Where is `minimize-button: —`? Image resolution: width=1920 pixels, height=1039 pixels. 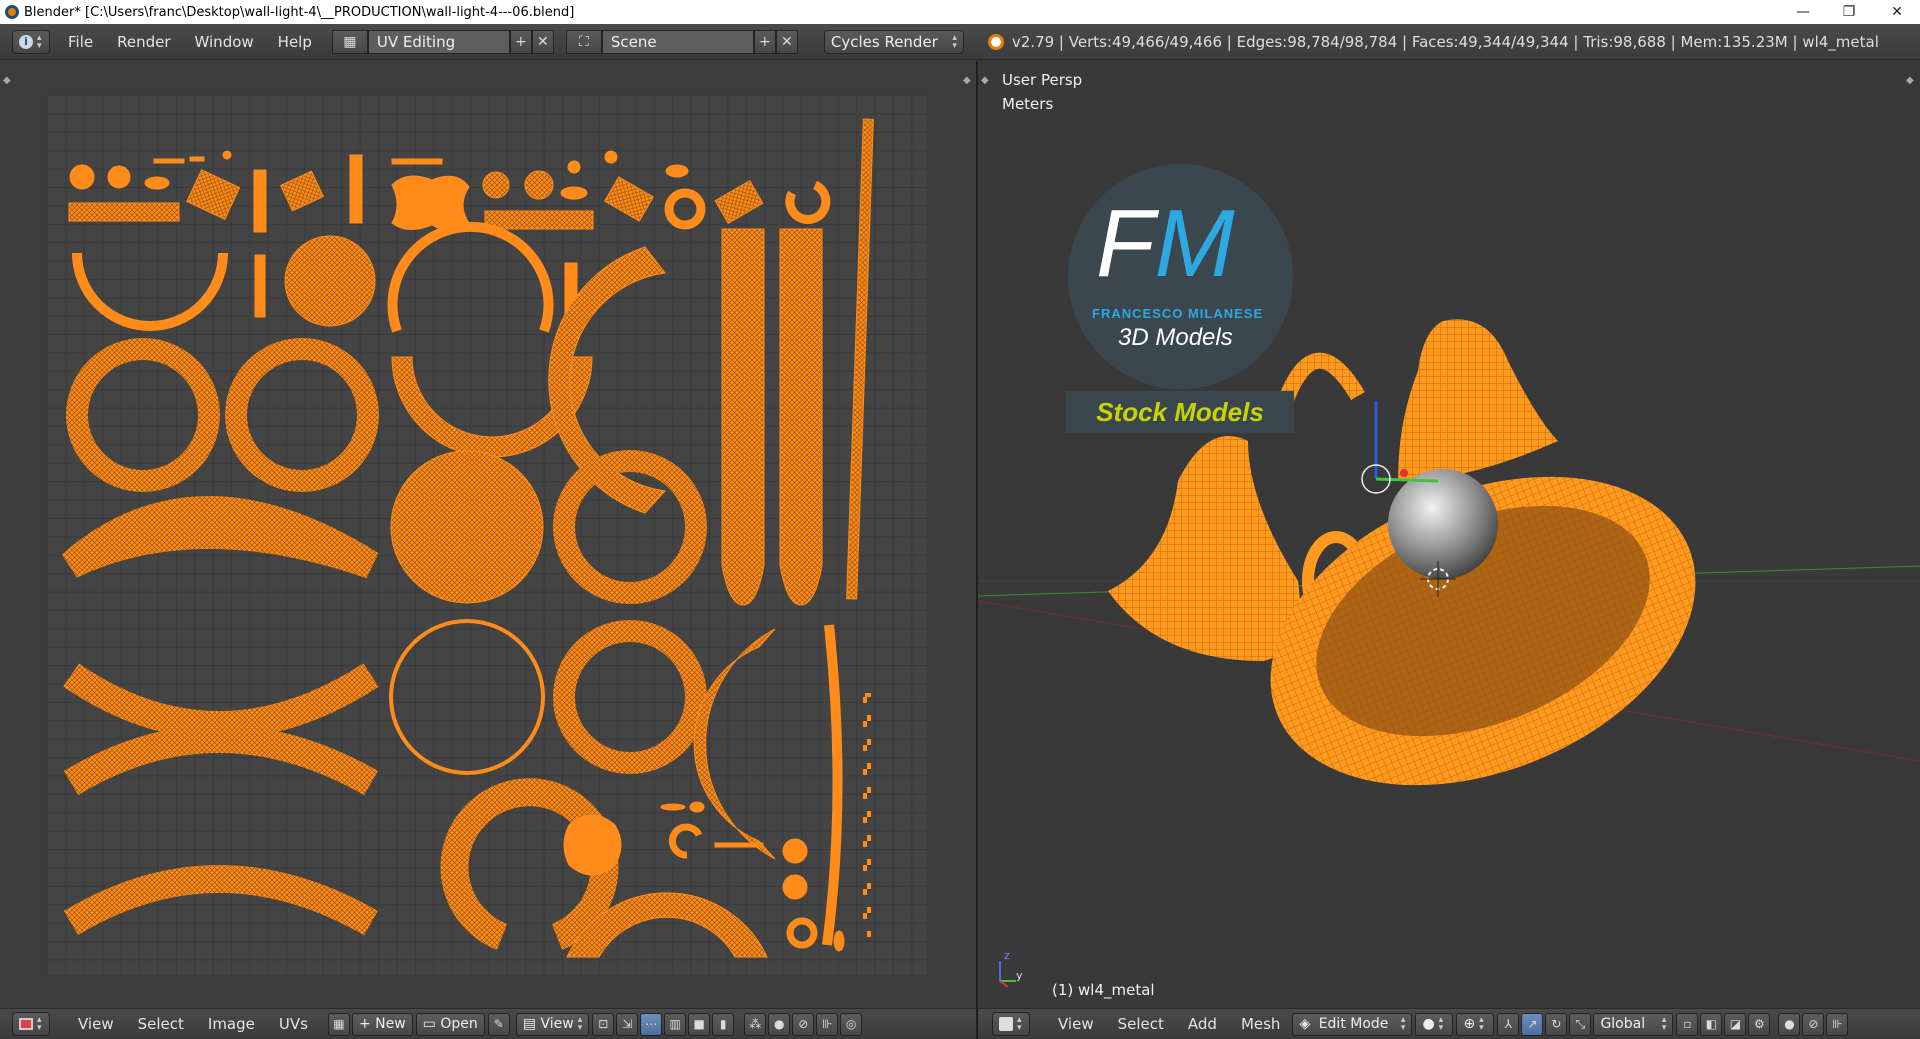 minimize-button: — is located at coordinates (1803, 12).